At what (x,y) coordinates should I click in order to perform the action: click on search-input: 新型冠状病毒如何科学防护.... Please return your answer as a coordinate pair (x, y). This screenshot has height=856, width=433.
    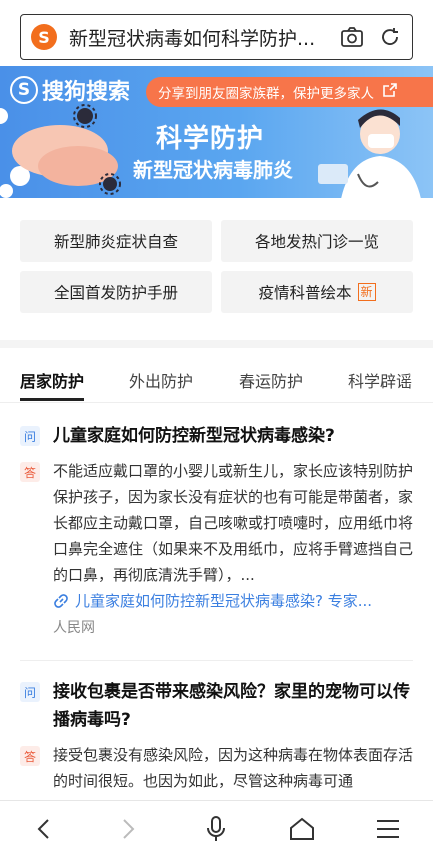
    Looking at the image, I should click on (197, 37).